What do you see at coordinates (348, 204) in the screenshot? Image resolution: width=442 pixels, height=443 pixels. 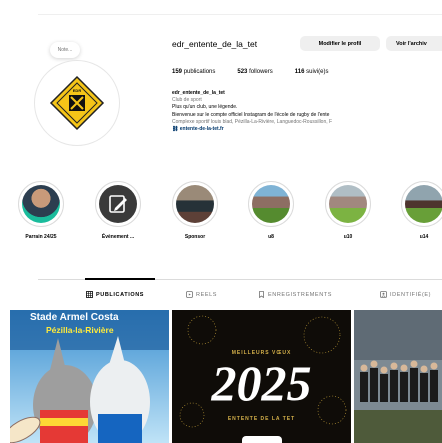 I see `highlight-u10-image` at bounding box center [348, 204].